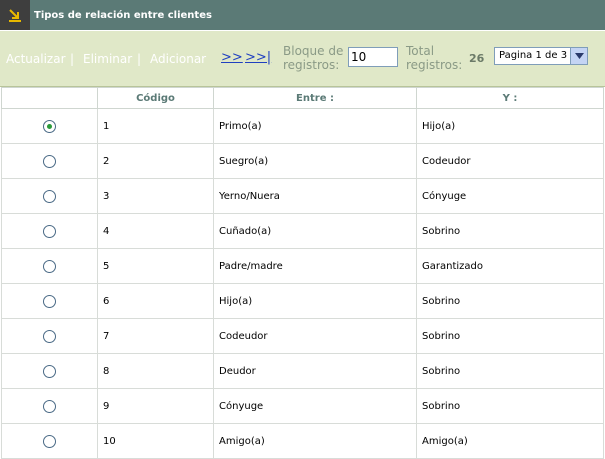 The width and height of the screenshot is (605, 459). I want to click on cell-and: Codeudor, so click(510, 161).